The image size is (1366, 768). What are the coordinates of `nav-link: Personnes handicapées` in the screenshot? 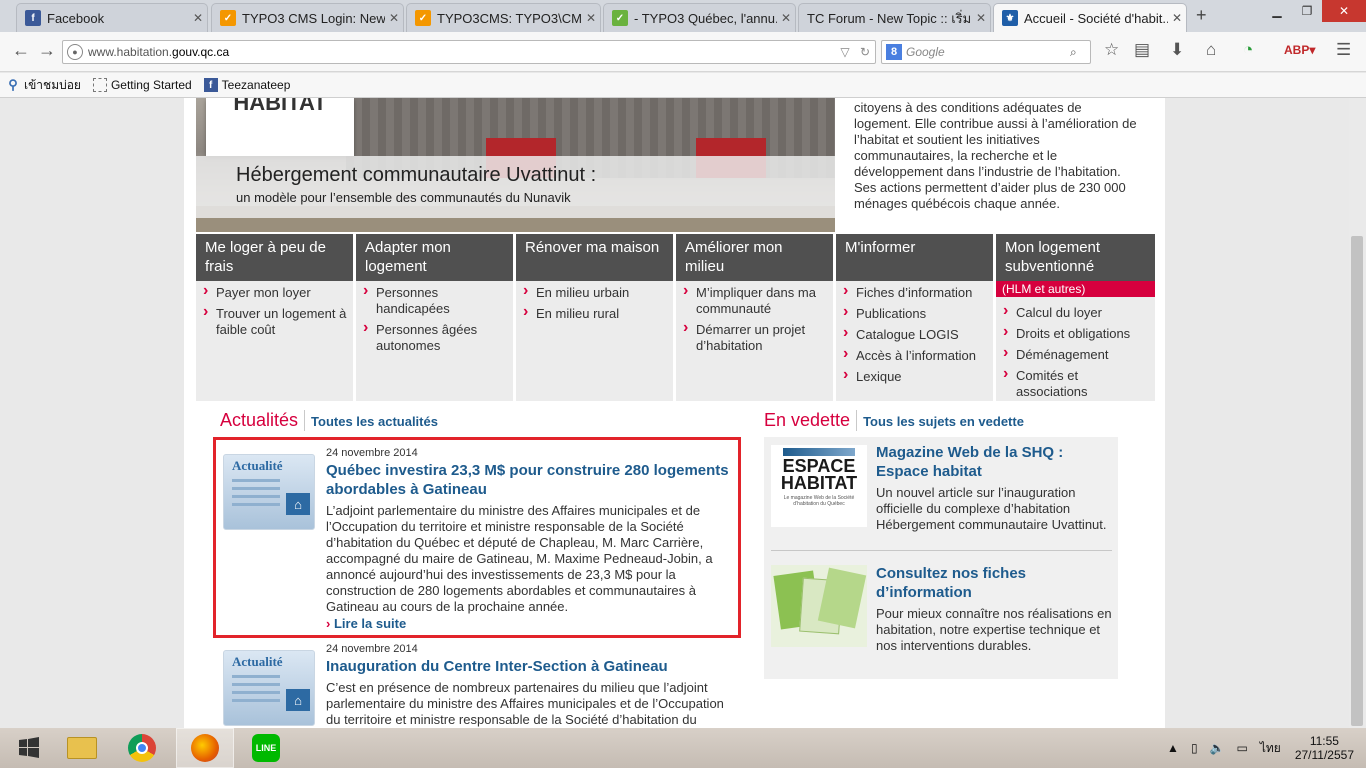 It's located at (434, 300).